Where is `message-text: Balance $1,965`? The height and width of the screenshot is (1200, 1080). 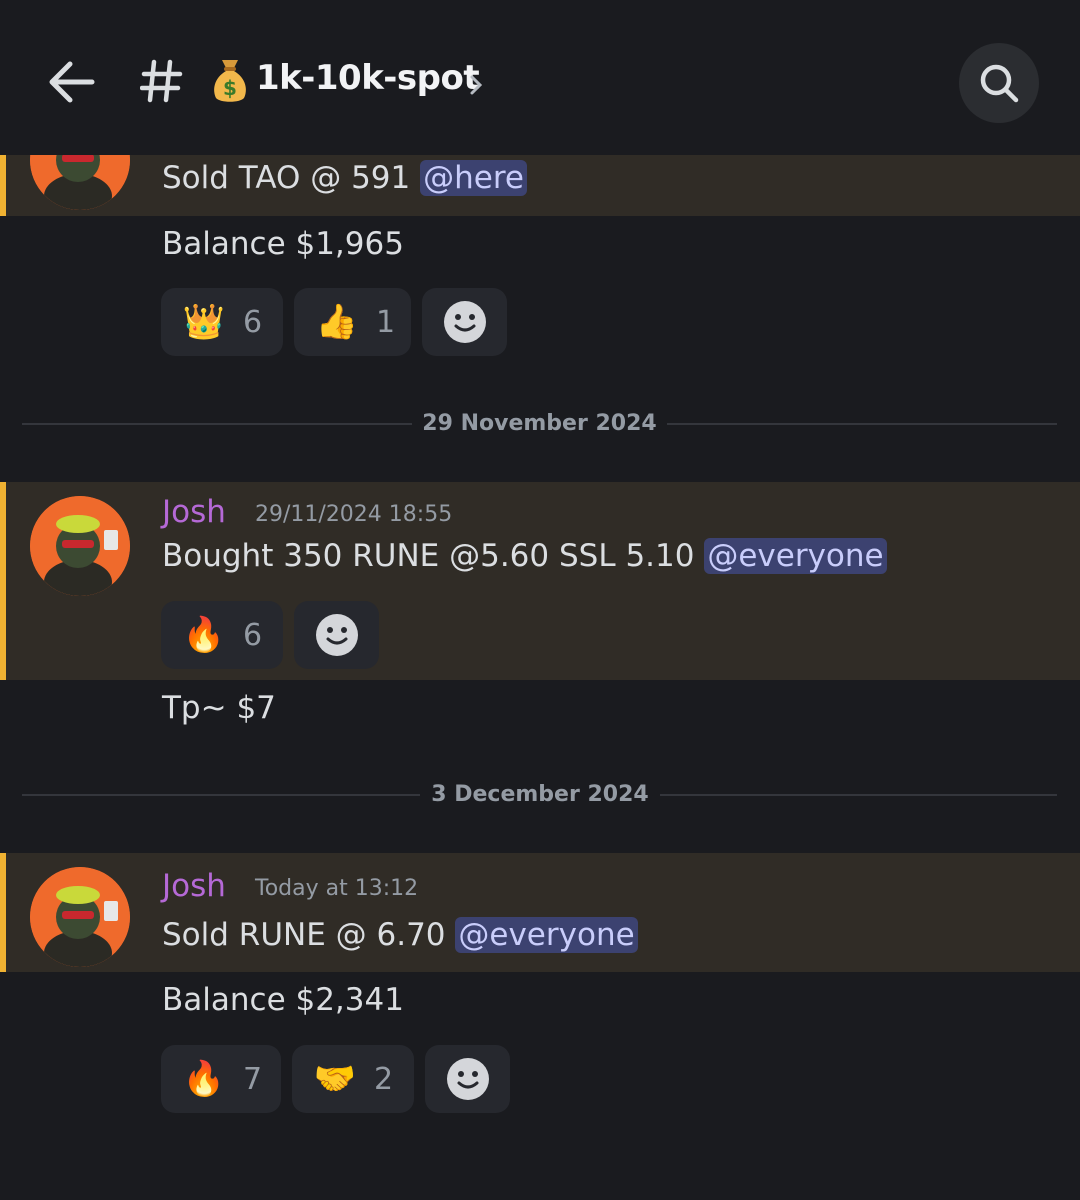 message-text: Balance $1,965 is located at coordinates (283, 244).